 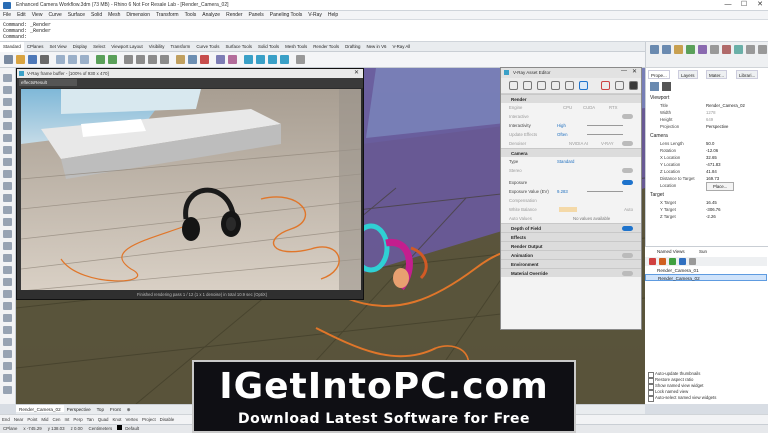 What do you see at coordinates (605, 125) in the screenshot?
I see `interactivity-slider` at bounding box center [605, 125].